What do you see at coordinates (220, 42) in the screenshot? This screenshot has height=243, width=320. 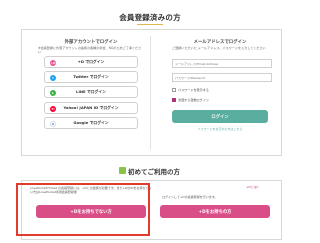 I see `email-heading: メールアドレスでログイン` at bounding box center [220, 42].